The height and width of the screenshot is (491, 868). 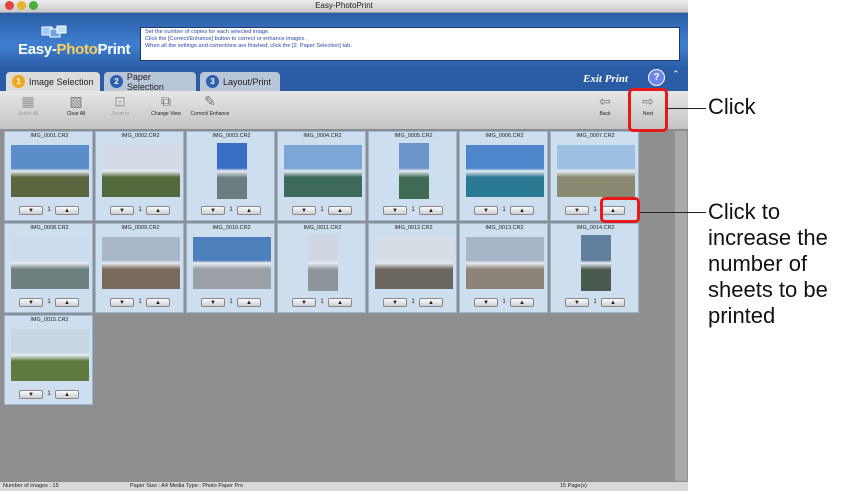 I want to click on image-cell: IMG_0003.CR2 ▼ 1 ▲, so click(x=230, y=176).